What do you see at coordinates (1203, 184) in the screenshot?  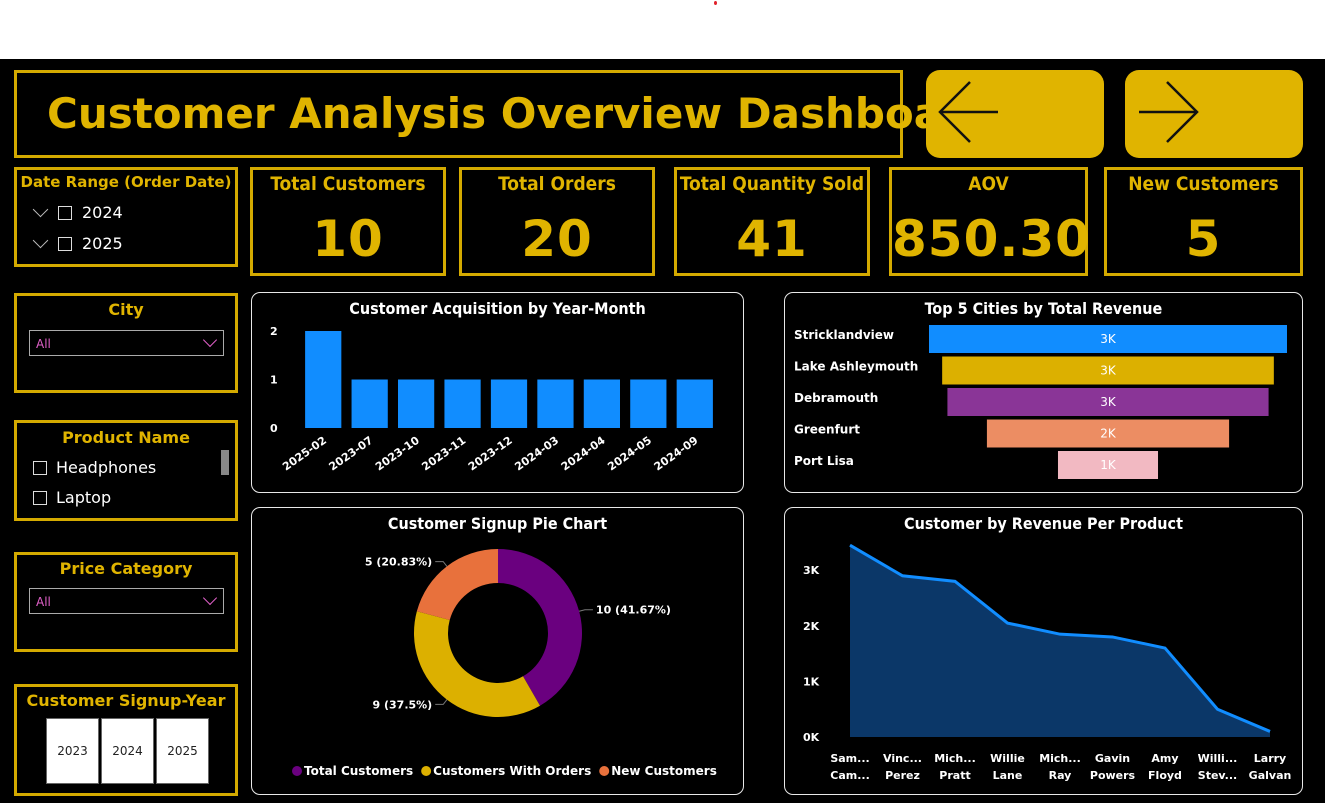 I see `kpi-label: New Customers` at bounding box center [1203, 184].